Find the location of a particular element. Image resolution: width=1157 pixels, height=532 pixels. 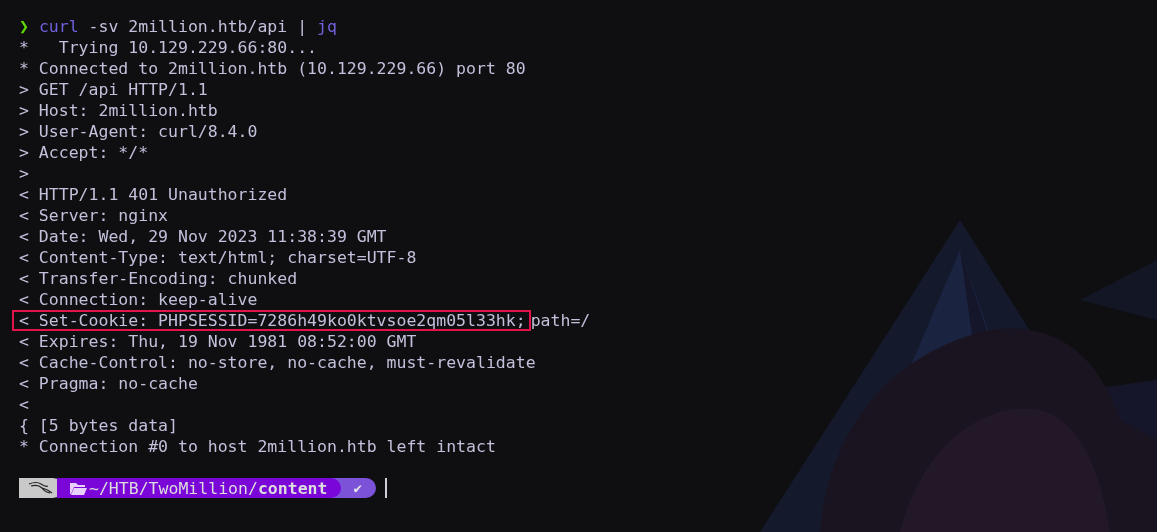

output-line: < is located at coordinates (24, 404).